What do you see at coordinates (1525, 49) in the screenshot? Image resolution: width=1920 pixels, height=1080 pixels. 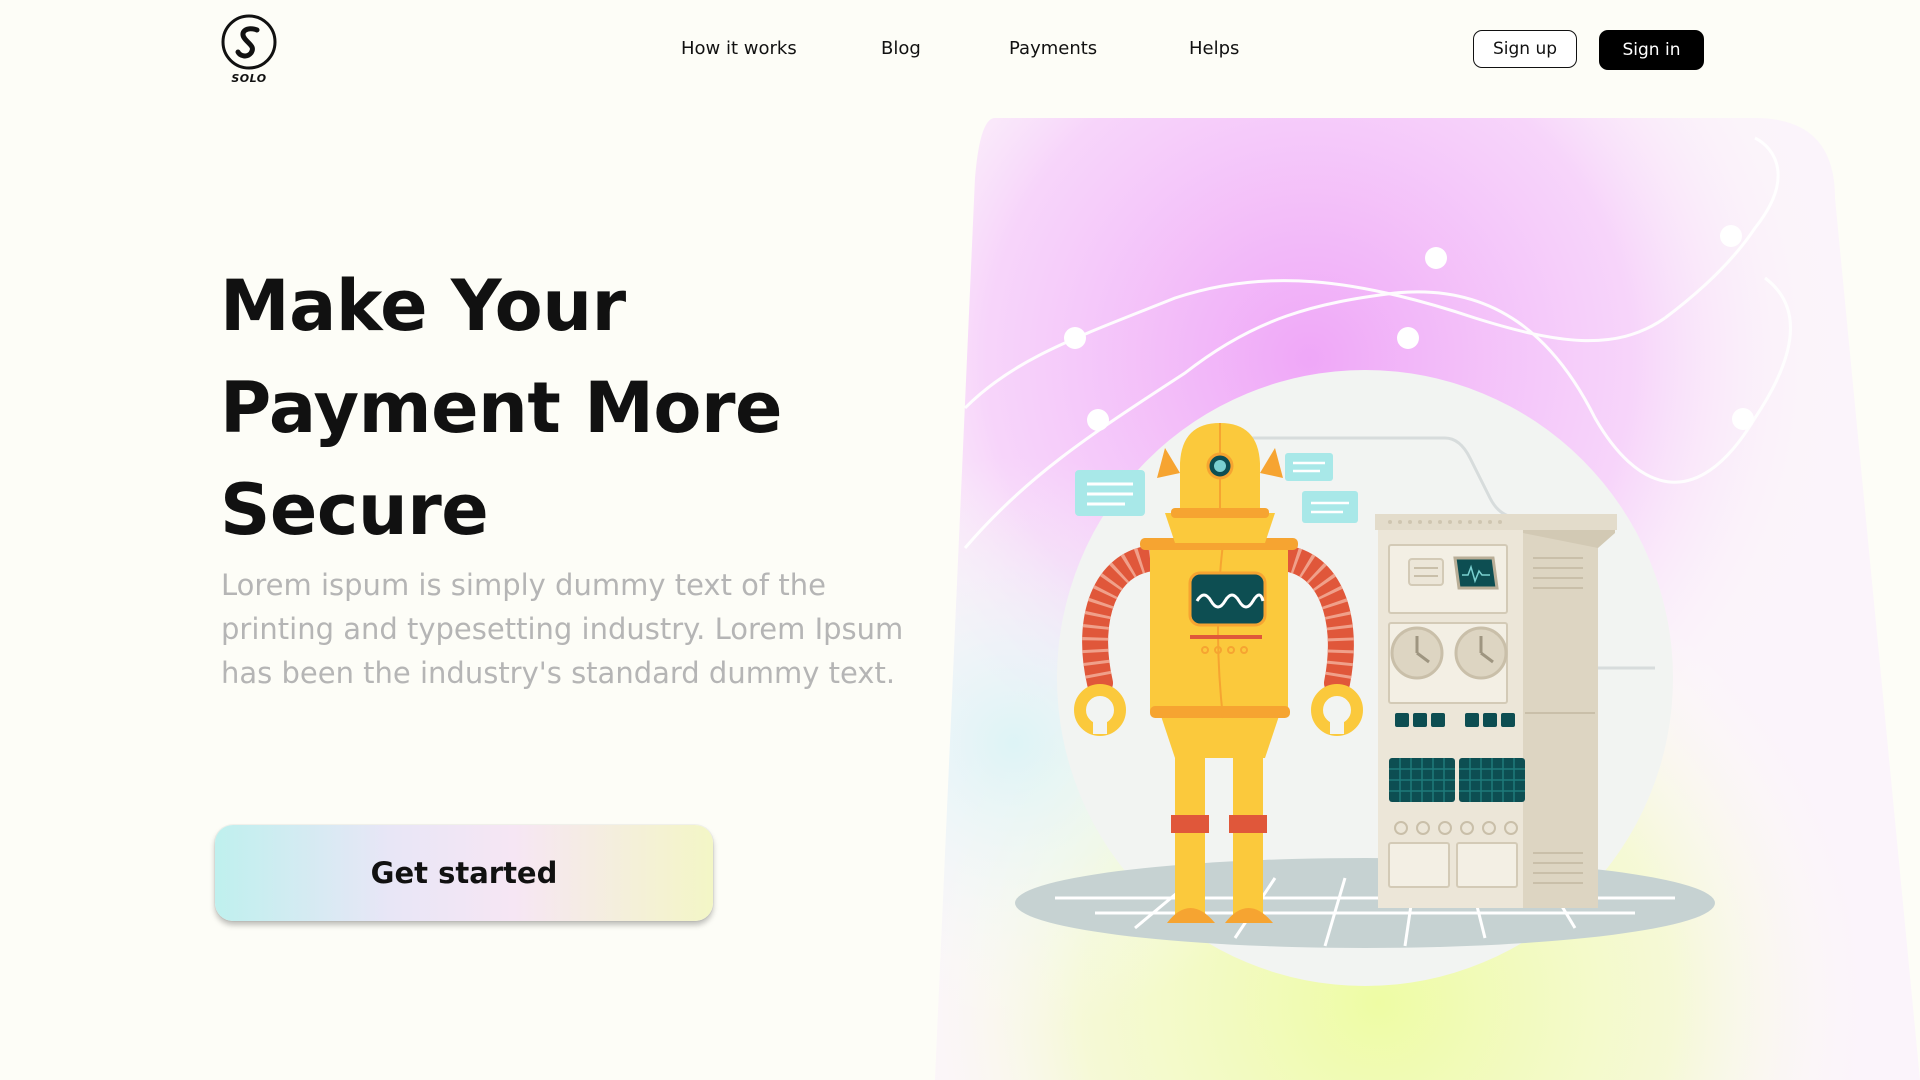 I see `sign-up-button: Sign up` at bounding box center [1525, 49].